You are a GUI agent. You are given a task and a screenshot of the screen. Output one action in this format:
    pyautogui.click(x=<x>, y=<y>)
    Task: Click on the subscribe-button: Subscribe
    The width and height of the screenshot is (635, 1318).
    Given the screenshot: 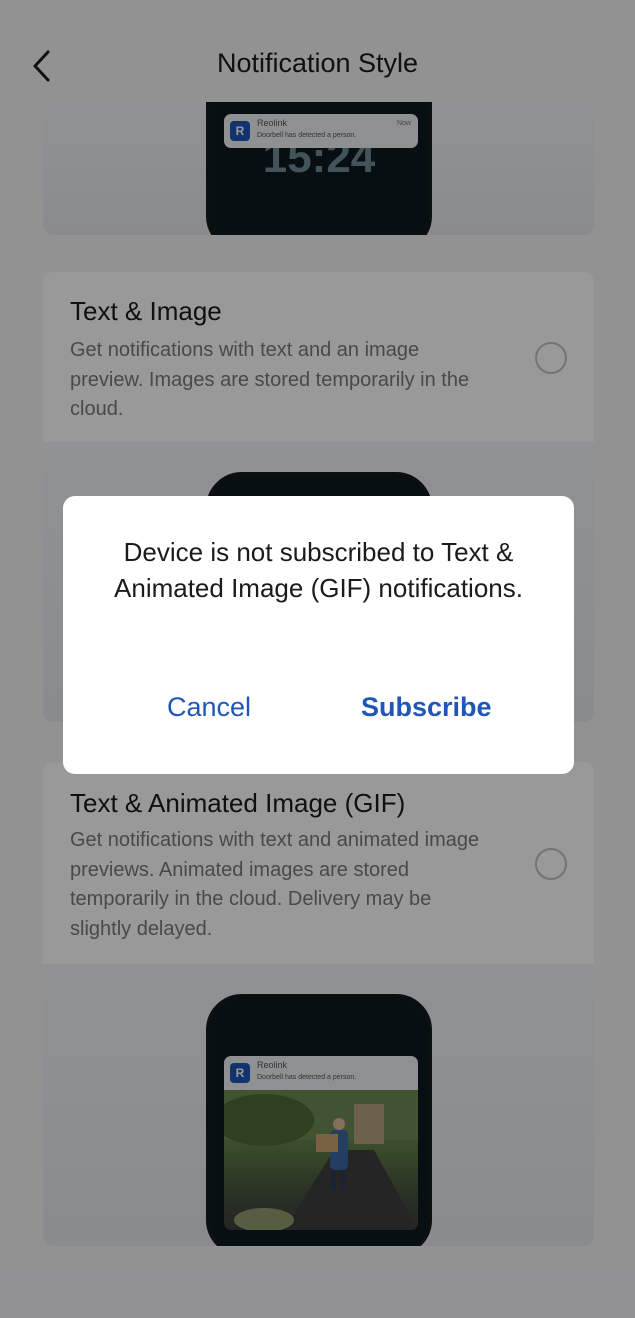 What is the action you would take?
    pyautogui.click(x=426, y=707)
    